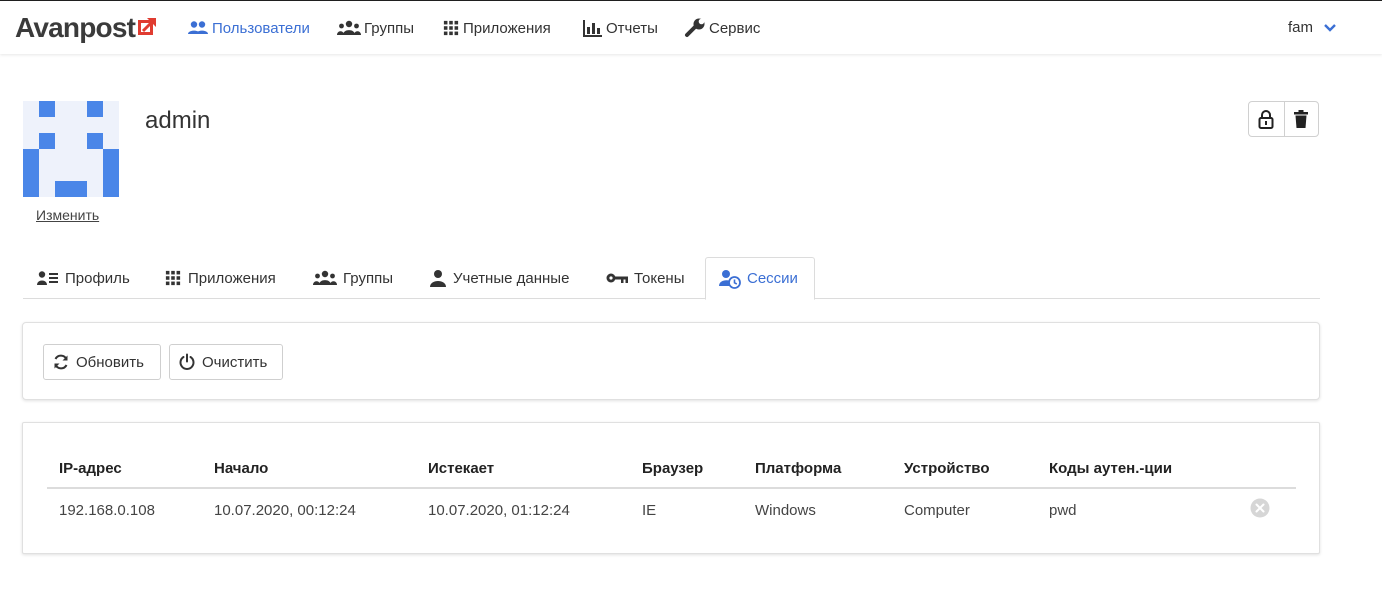 The height and width of the screenshot is (596, 1382). What do you see at coordinates (798, 468) in the screenshot?
I see `column-header-platform: Платформа` at bounding box center [798, 468].